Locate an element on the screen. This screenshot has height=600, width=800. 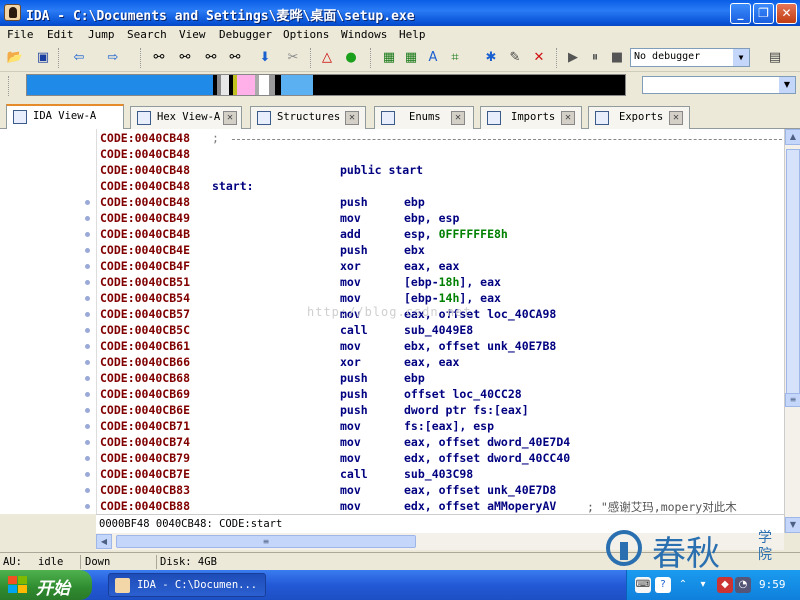
ascii-icon: A is located at coordinates (433, 58).